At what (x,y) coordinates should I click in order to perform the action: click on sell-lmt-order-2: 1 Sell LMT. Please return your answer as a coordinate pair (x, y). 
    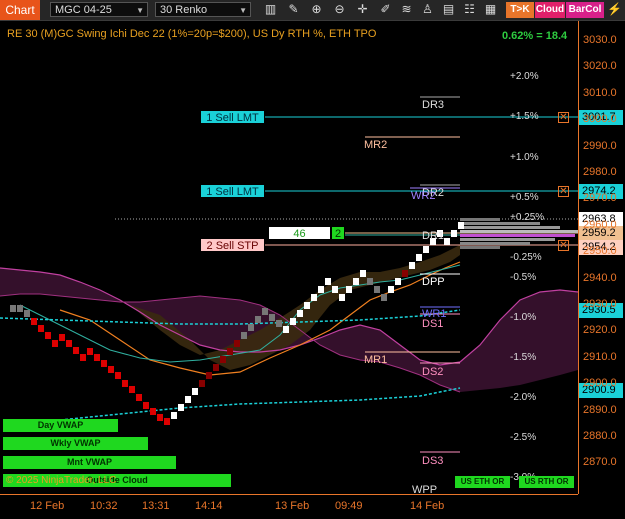
    Looking at the image, I should click on (232, 191).